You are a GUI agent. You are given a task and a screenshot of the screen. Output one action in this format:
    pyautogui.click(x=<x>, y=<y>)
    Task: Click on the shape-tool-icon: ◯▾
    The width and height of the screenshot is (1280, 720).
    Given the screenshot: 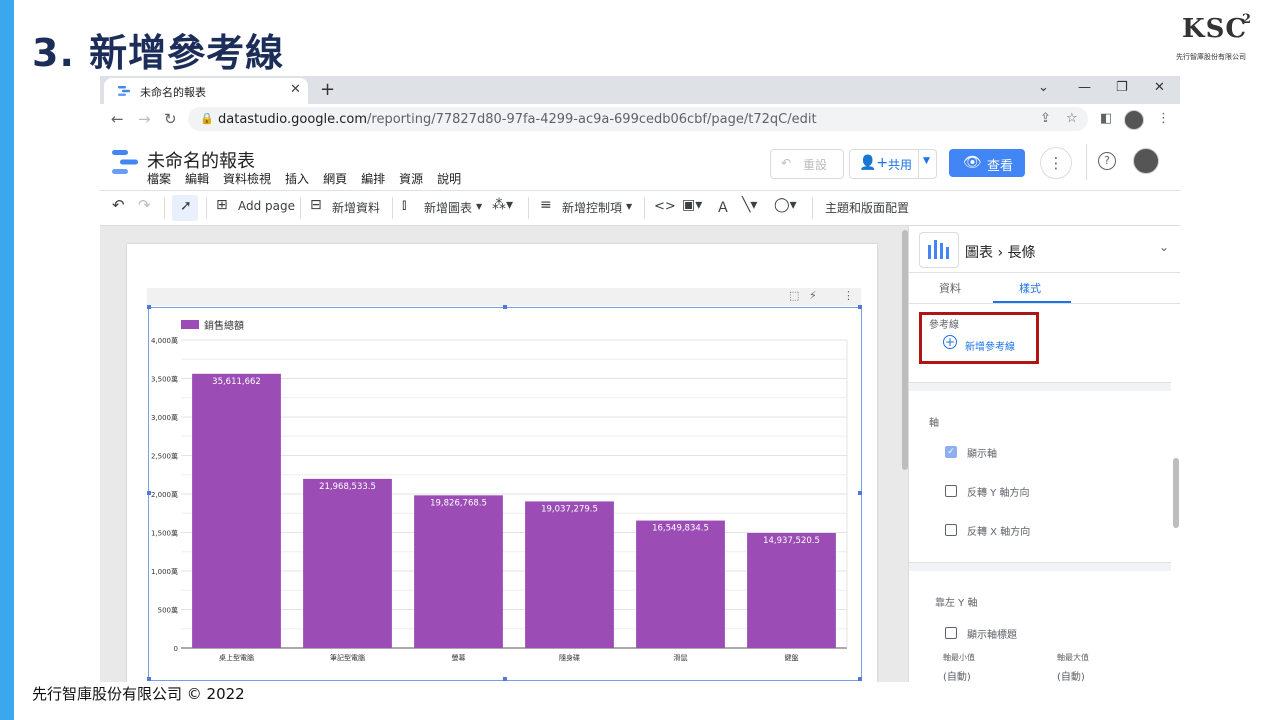 What is the action you would take?
    pyautogui.click(x=785, y=205)
    